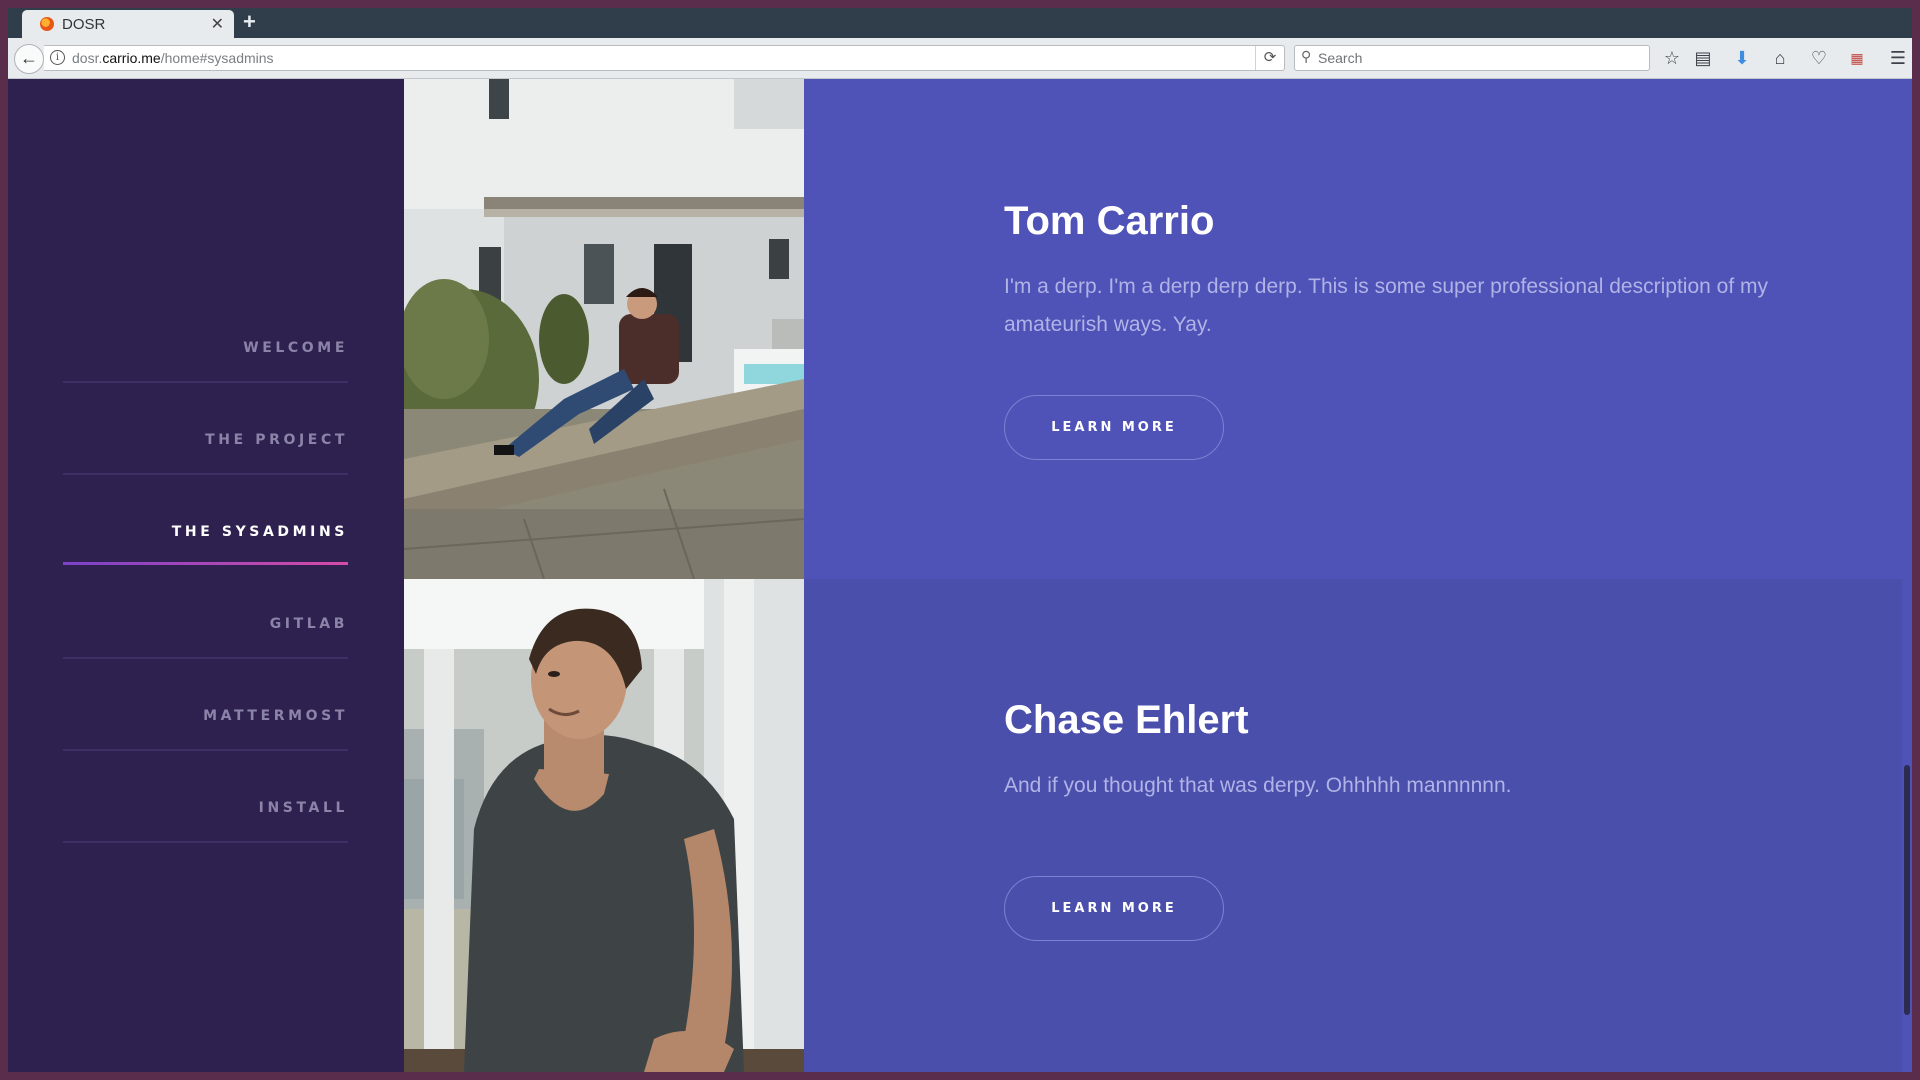 This screenshot has width=1920, height=1080. Describe the element at coordinates (57, 57) in the screenshot. I see `site-info-icon: i` at that location.